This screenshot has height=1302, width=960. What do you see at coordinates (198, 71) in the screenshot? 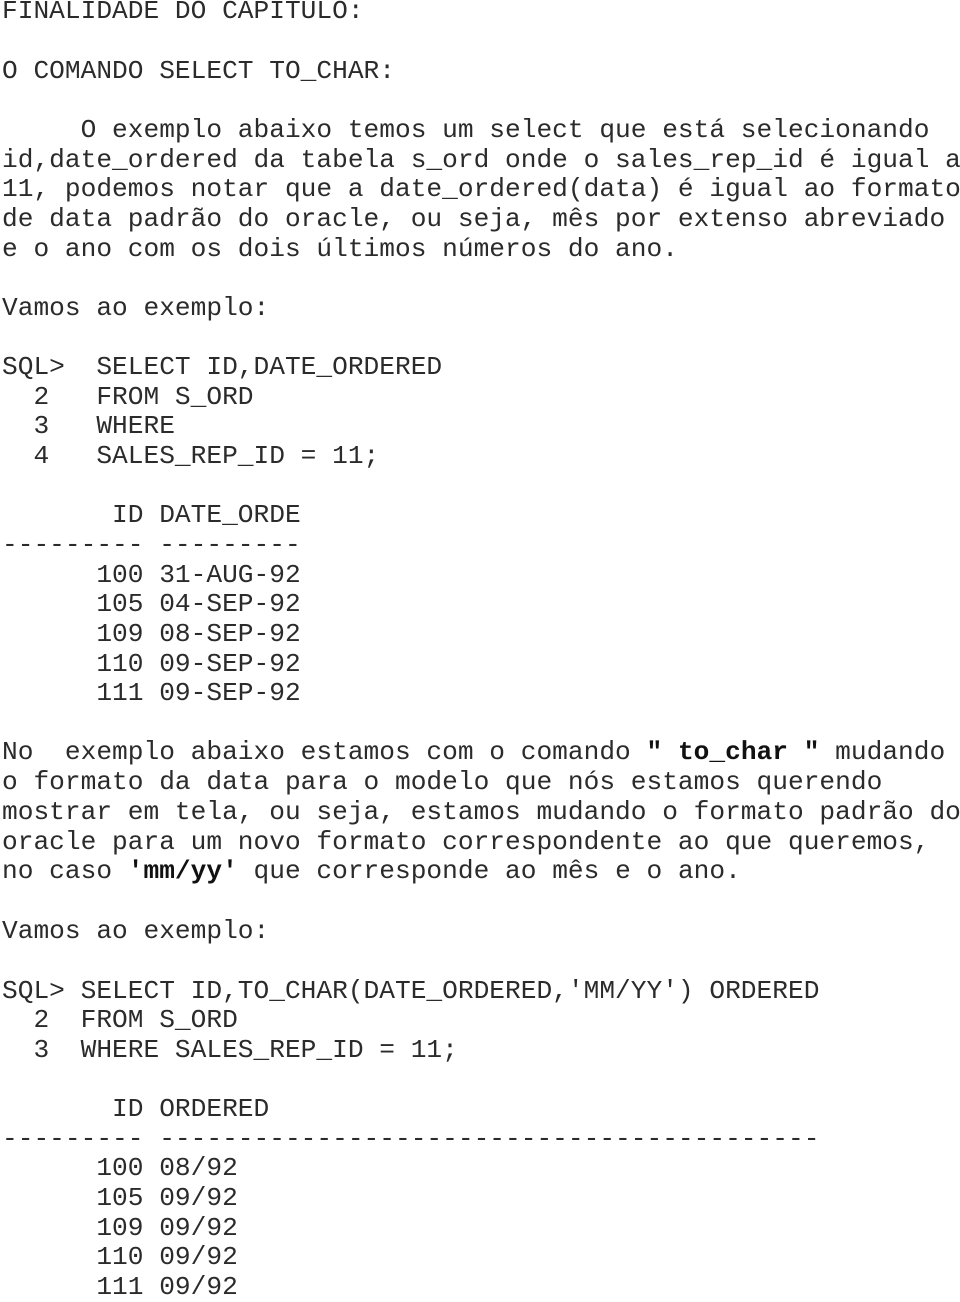
I see `subheading: O COMANDO SELECT TO_CHAR:` at bounding box center [198, 71].